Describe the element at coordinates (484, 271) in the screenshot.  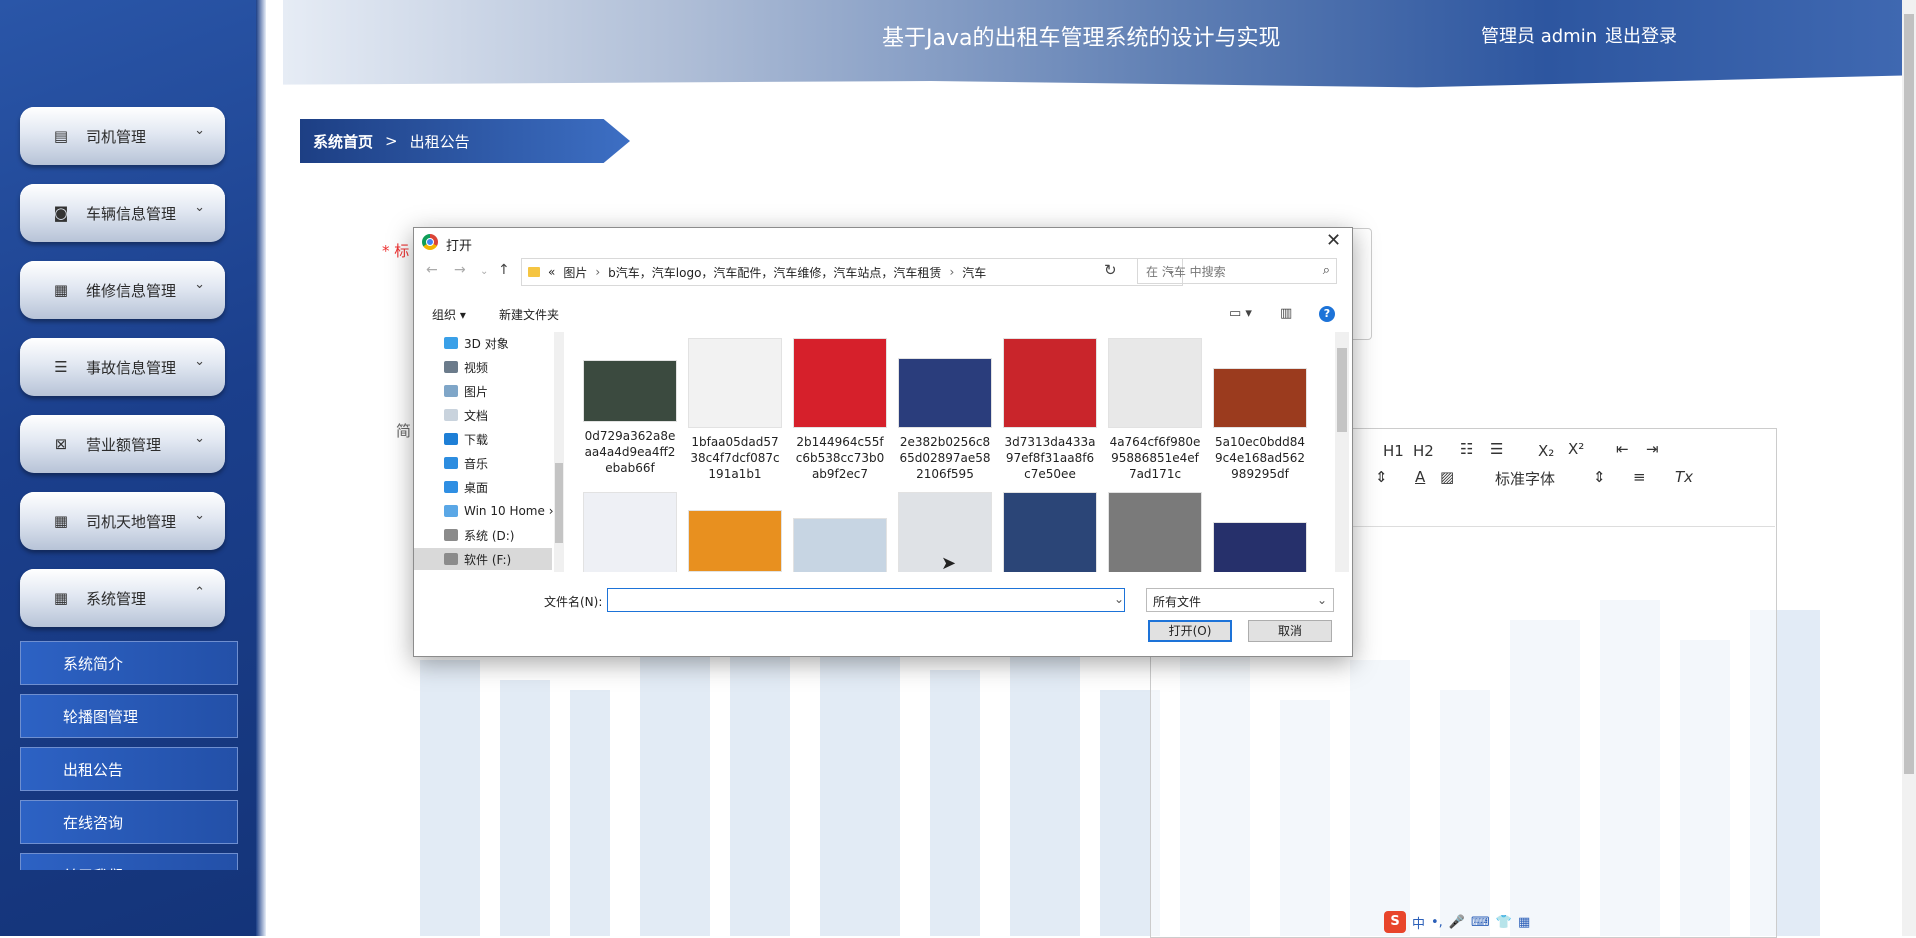
I see `recent-chevron-icon: ⌄` at that location.